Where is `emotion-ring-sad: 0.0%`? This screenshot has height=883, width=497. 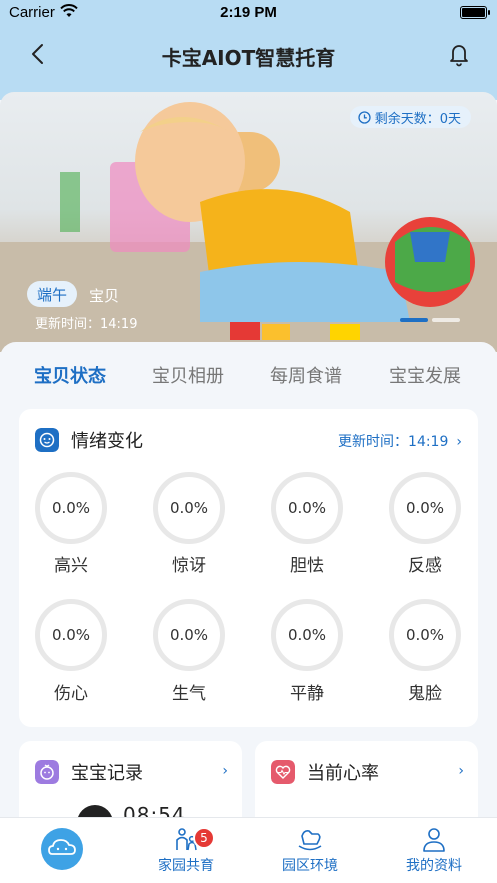
emotion-ring-sad: 0.0% is located at coordinates (71, 635).